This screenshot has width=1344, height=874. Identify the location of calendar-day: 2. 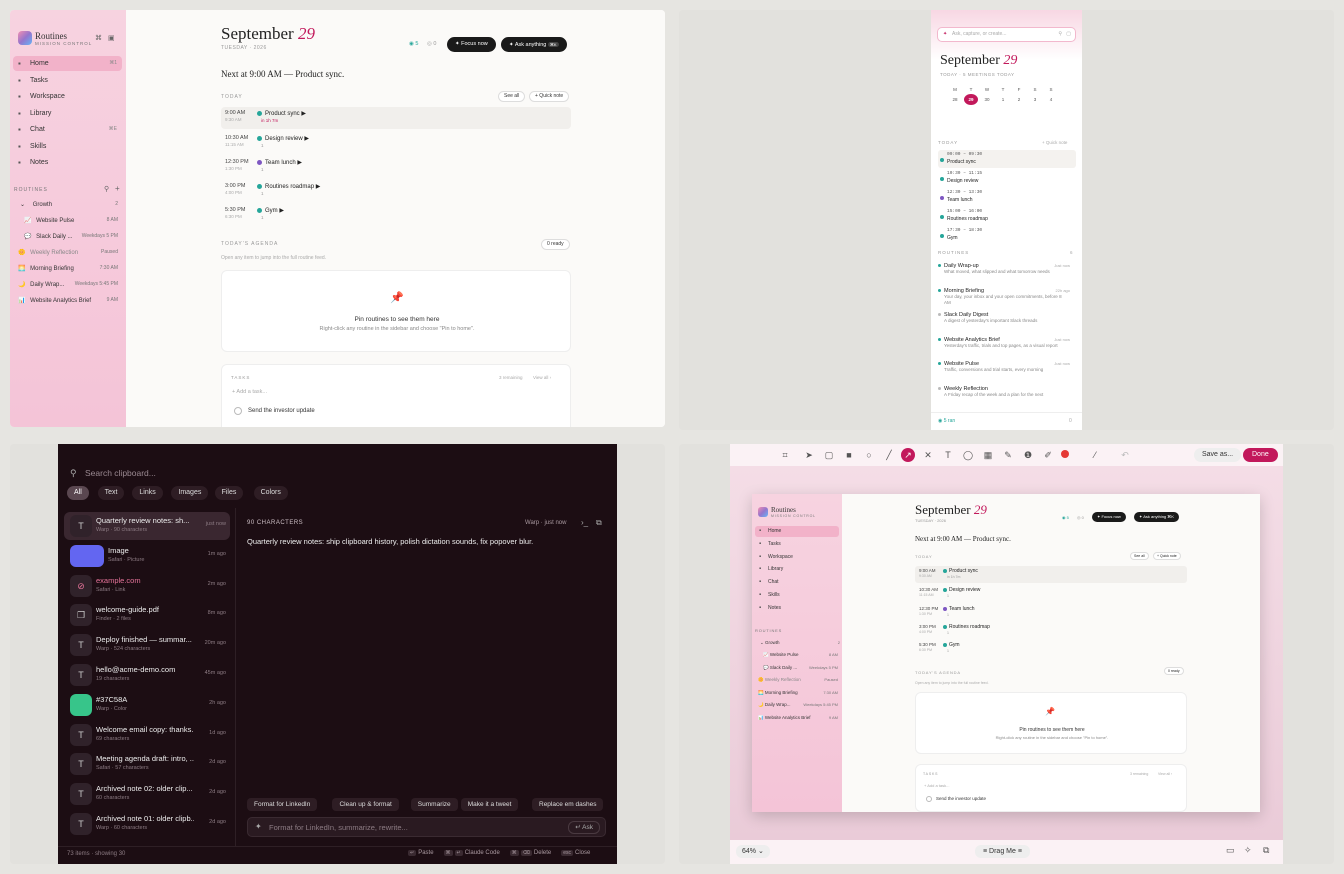
(1019, 99).